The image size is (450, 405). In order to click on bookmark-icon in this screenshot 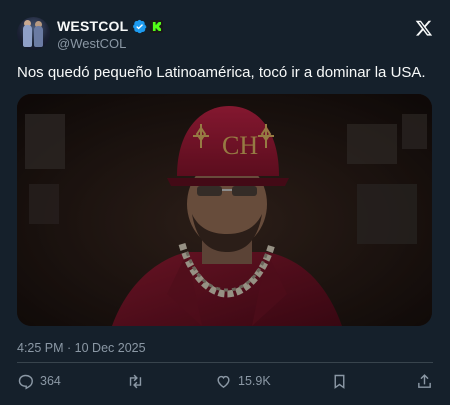, I will do `click(339, 381)`.